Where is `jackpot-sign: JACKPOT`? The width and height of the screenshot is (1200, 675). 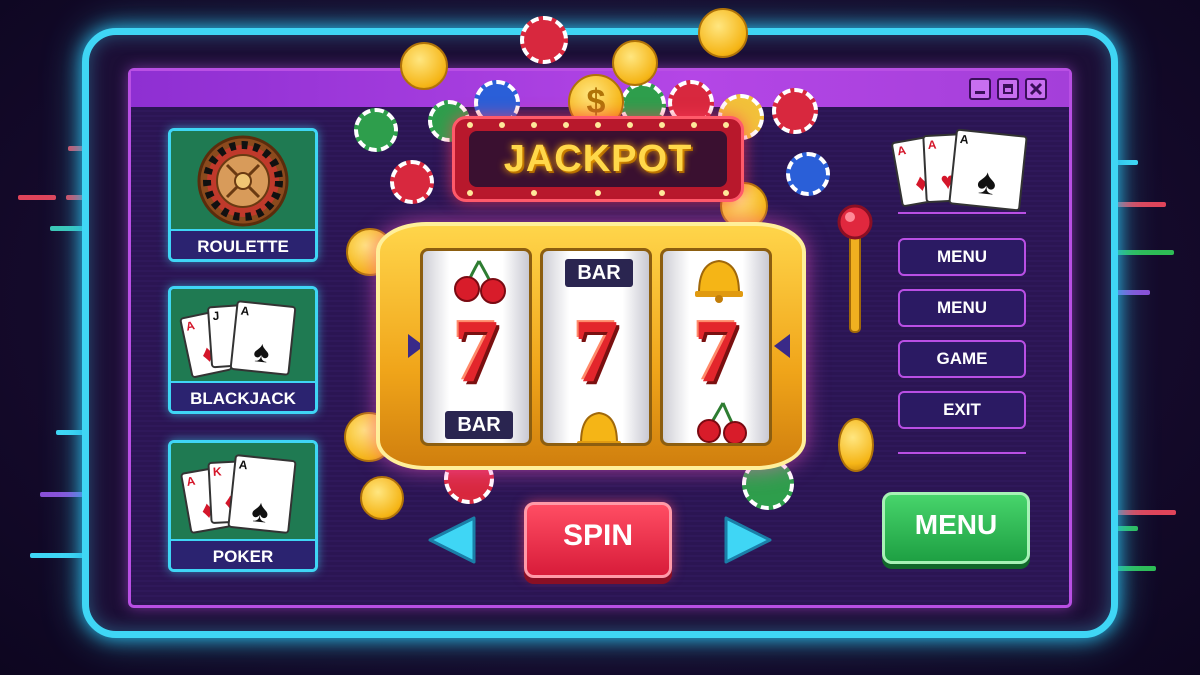
jackpot-sign: JACKPOT is located at coordinates (598, 159).